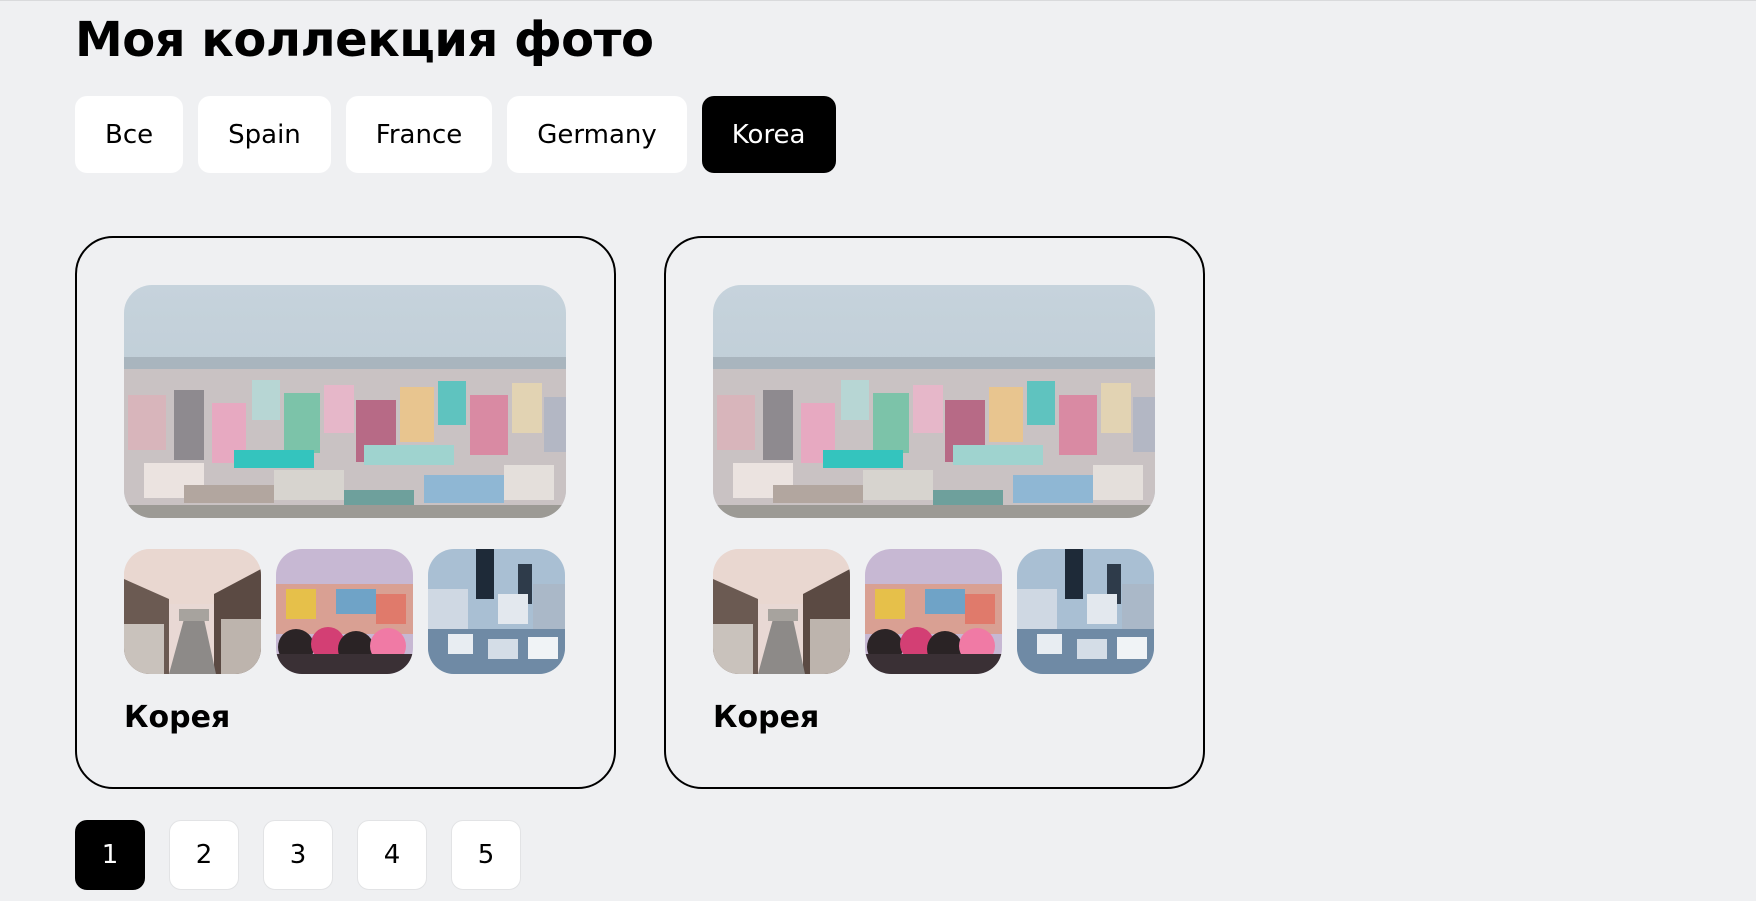 The height and width of the screenshot is (901, 1756). What do you see at coordinates (597, 134) in the screenshot?
I see `filter-germany: Germany` at bounding box center [597, 134].